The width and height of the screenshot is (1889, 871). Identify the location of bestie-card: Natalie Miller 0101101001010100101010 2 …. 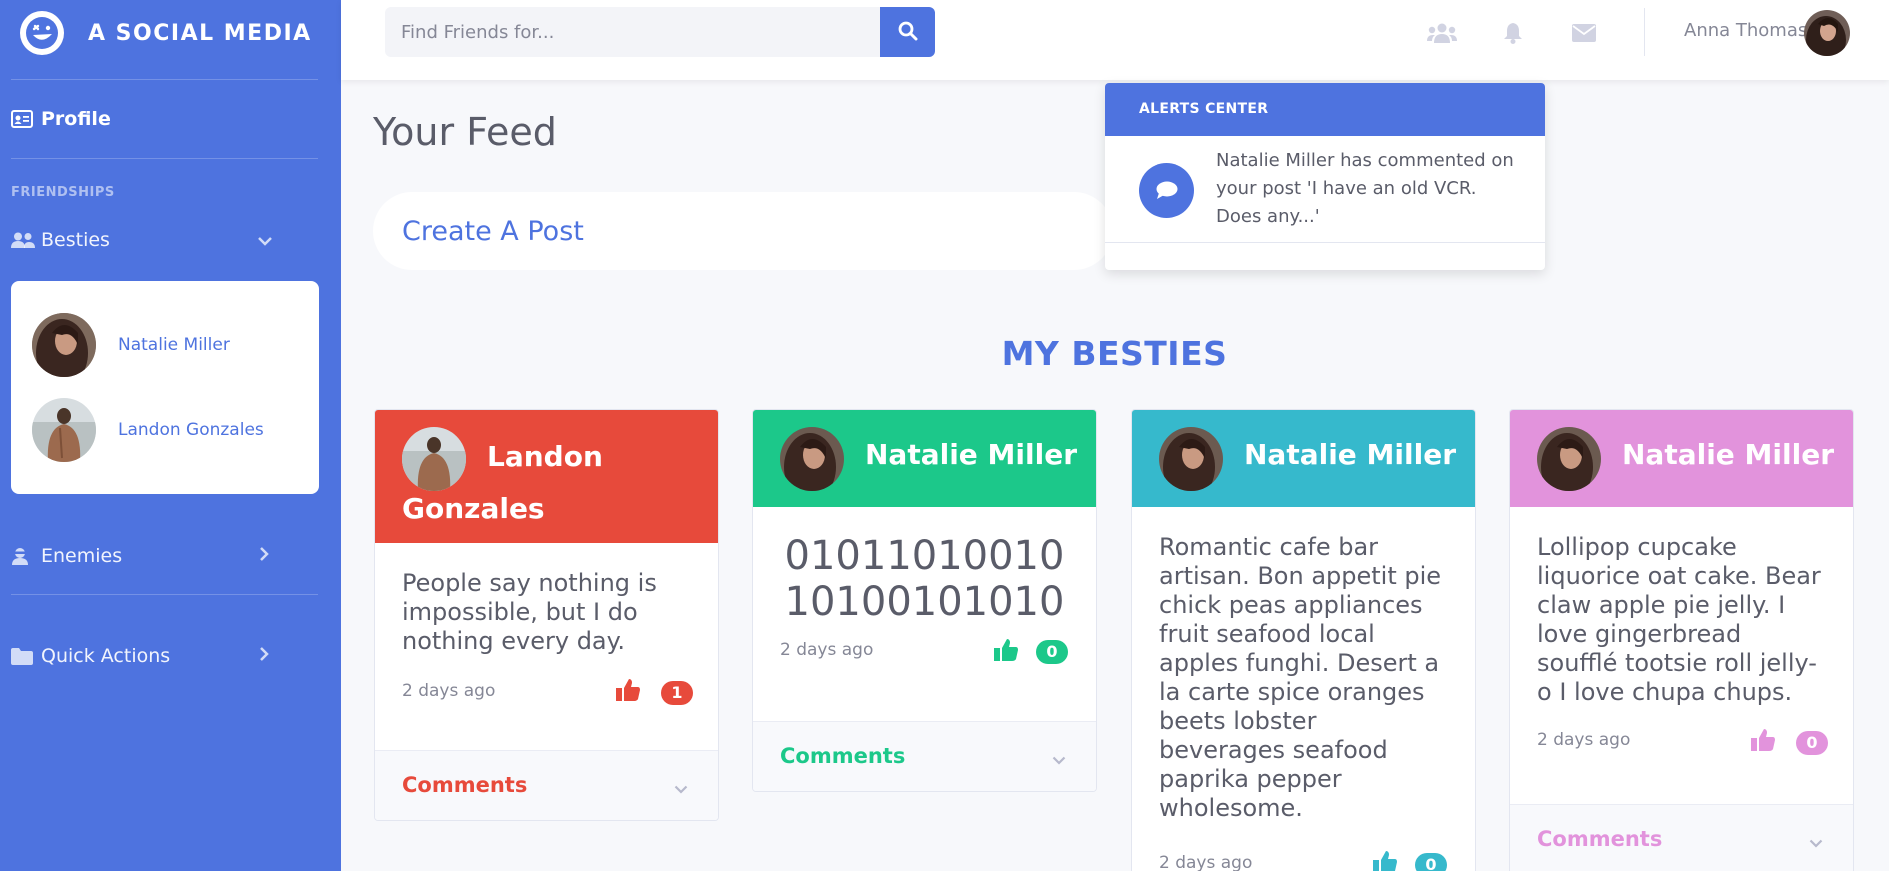
(924, 600).